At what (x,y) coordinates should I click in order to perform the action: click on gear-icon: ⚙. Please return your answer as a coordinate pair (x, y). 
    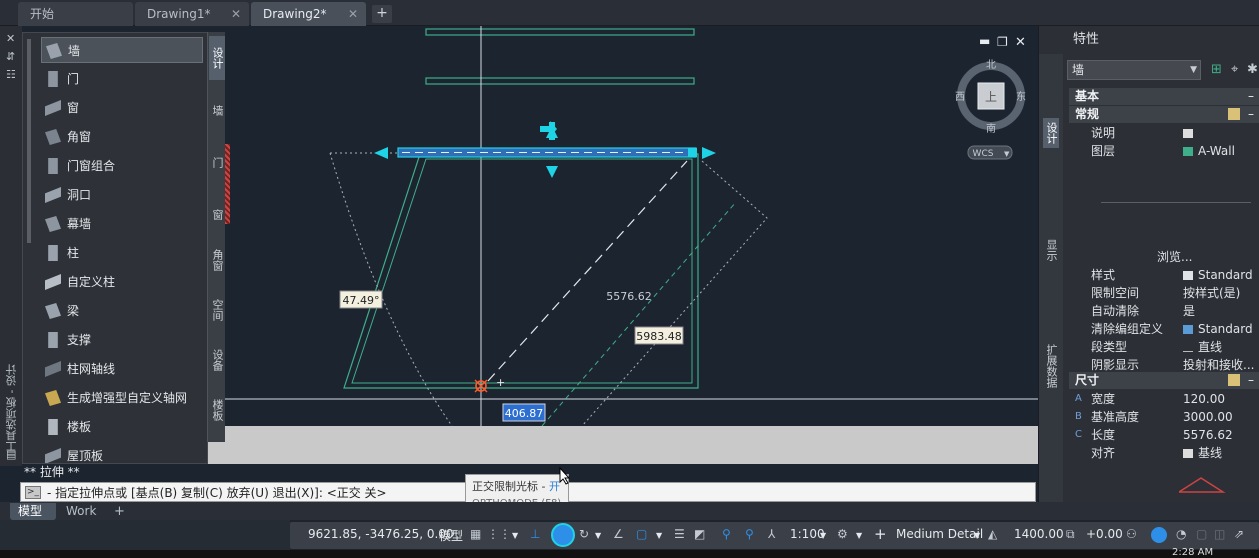
    Looking at the image, I should click on (842, 534).